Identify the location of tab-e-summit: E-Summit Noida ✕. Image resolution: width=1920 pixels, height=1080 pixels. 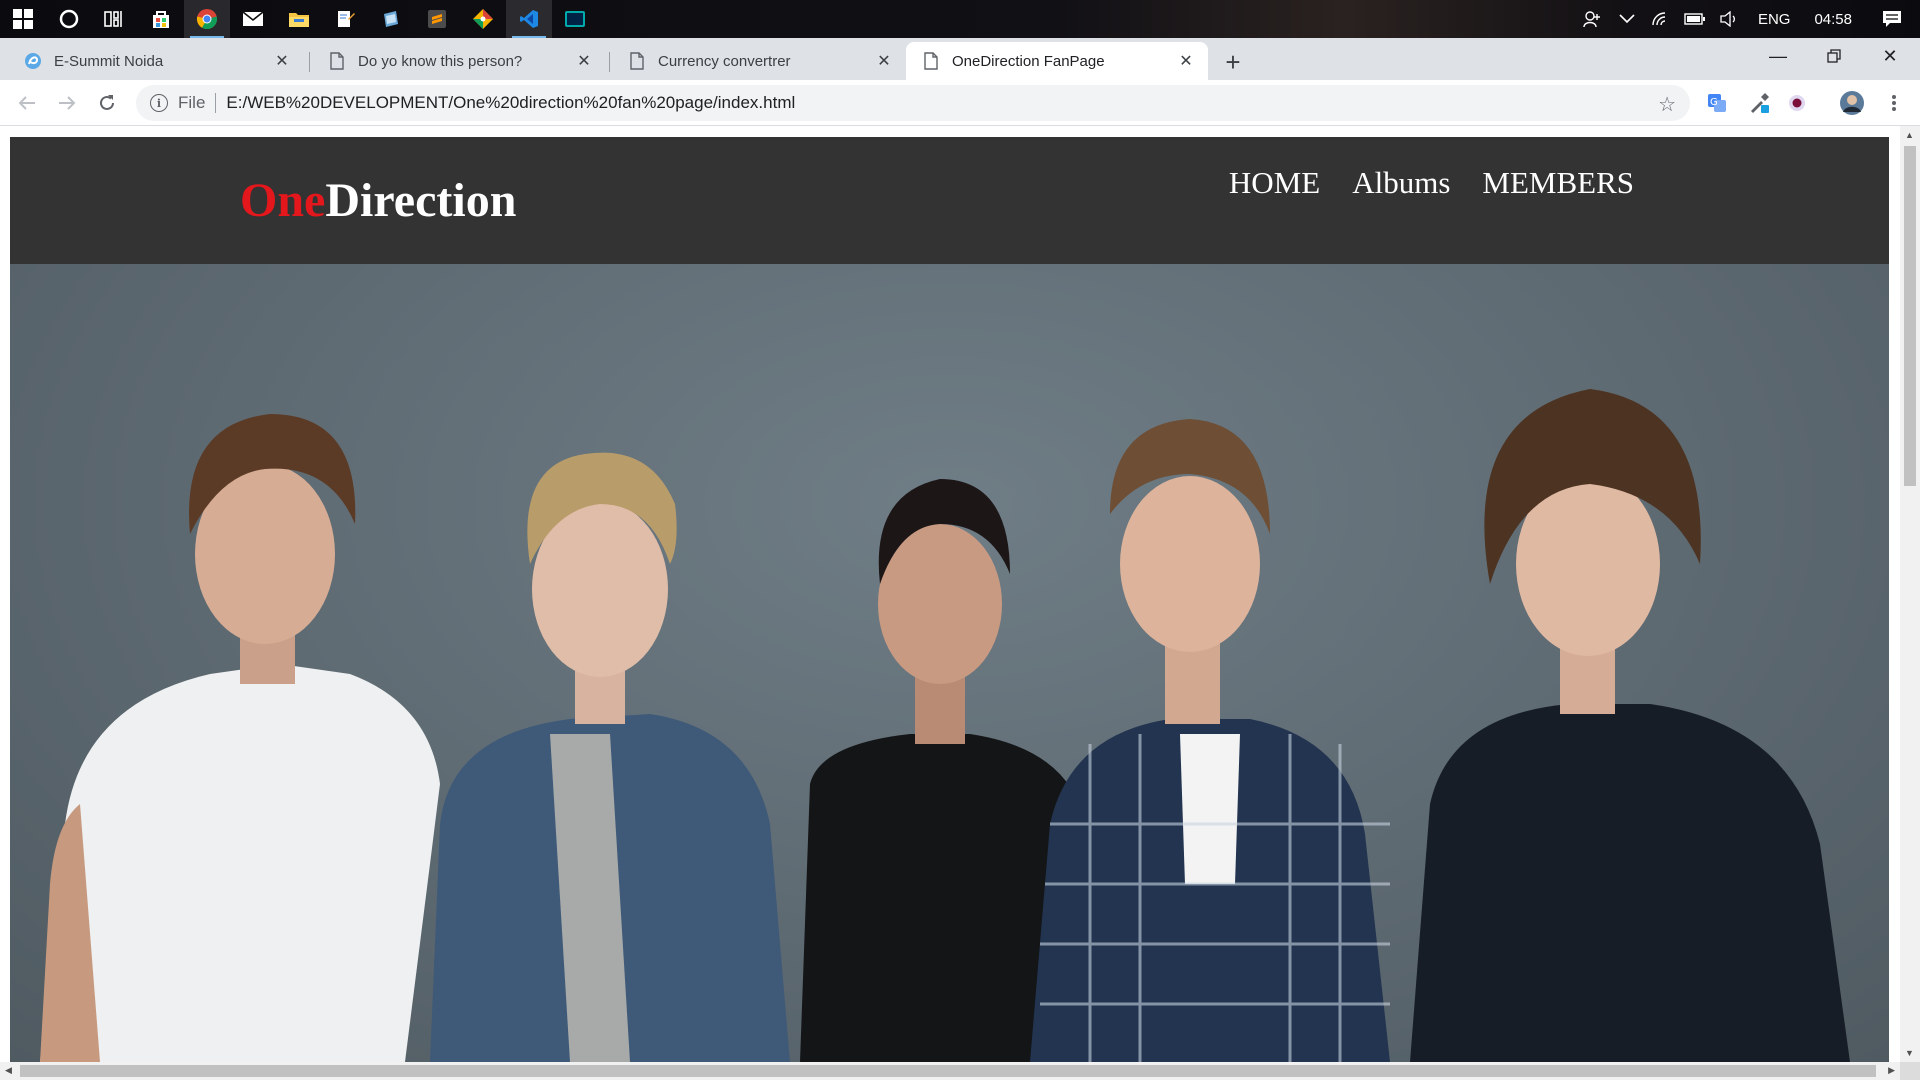
(156, 61).